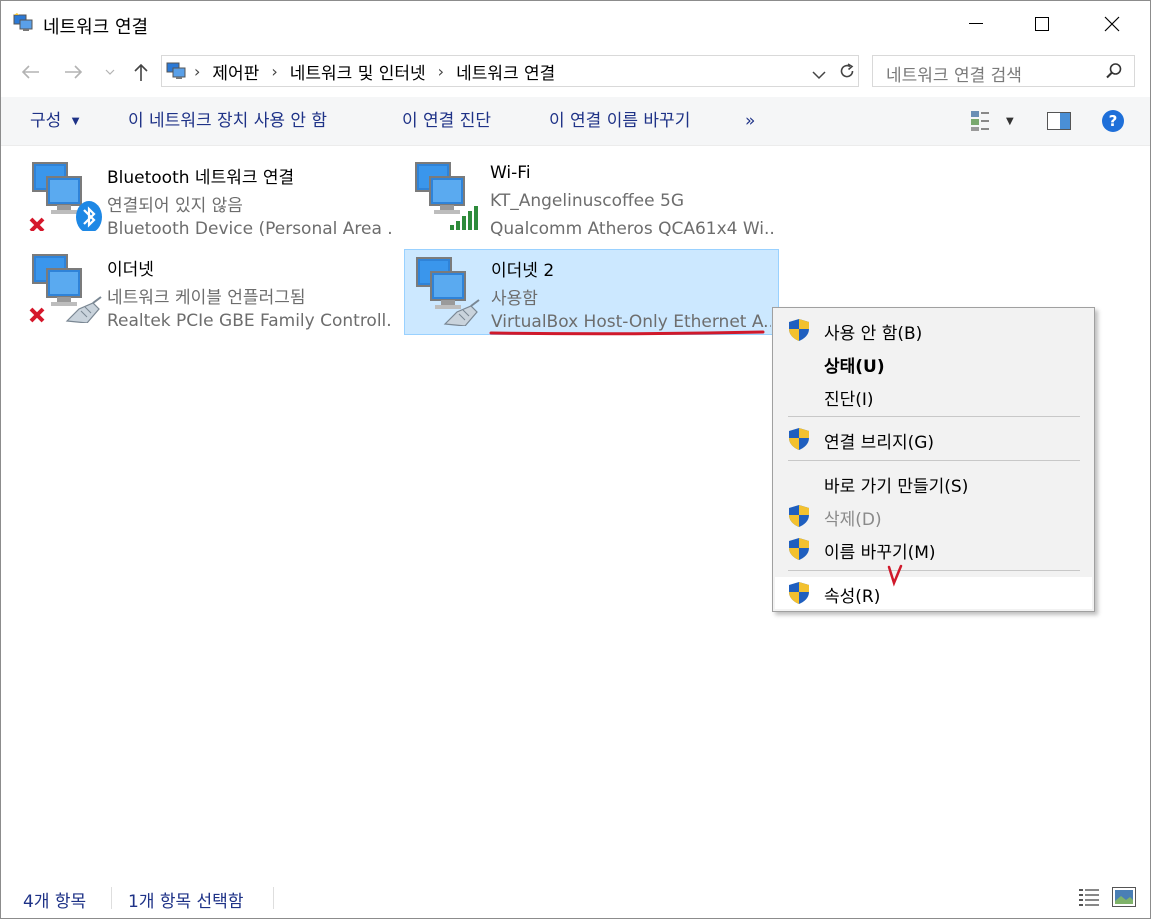 The image size is (1151, 919). What do you see at coordinates (24, 23) in the screenshot?
I see `network-connections-icon` at bounding box center [24, 23].